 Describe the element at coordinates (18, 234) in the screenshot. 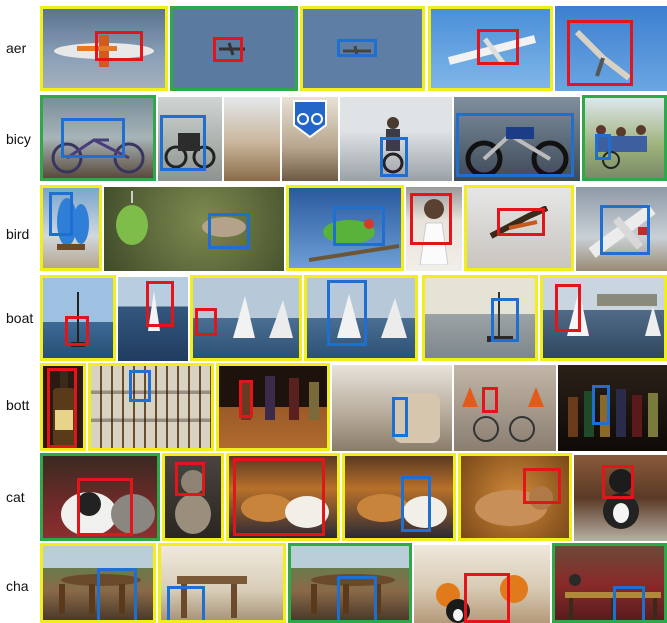

I see `row-label-bird: bird` at that location.